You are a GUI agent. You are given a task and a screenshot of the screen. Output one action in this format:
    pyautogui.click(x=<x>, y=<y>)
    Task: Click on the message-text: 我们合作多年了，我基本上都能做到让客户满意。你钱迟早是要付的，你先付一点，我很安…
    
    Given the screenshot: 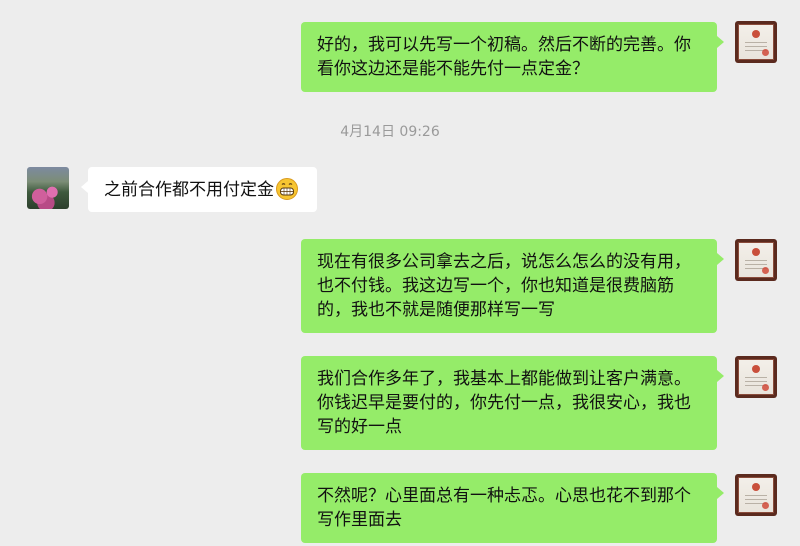 What is the action you would take?
    pyautogui.click(x=504, y=403)
    